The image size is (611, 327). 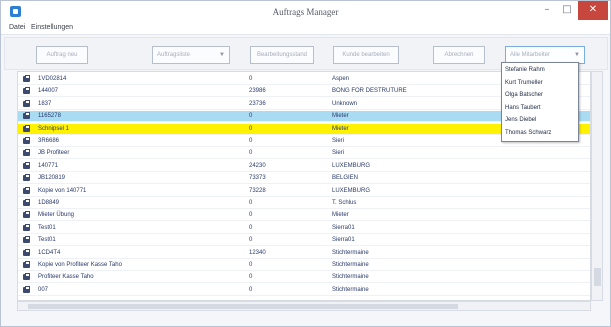 What do you see at coordinates (49, 141) in the screenshot?
I see `order-name-cell: 3R6686` at bounding box center [49, 141].